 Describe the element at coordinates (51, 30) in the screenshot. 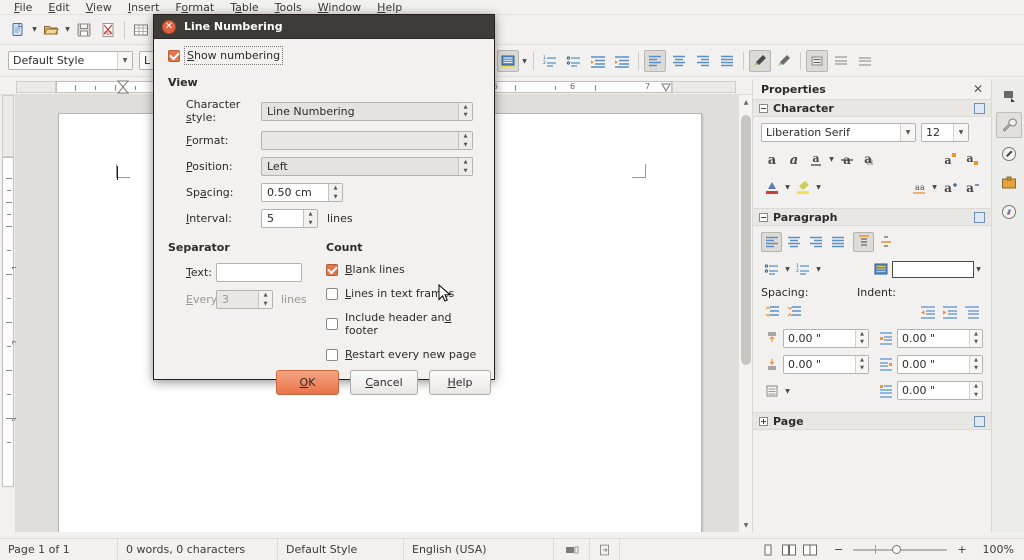

I see `open-button` at that location.